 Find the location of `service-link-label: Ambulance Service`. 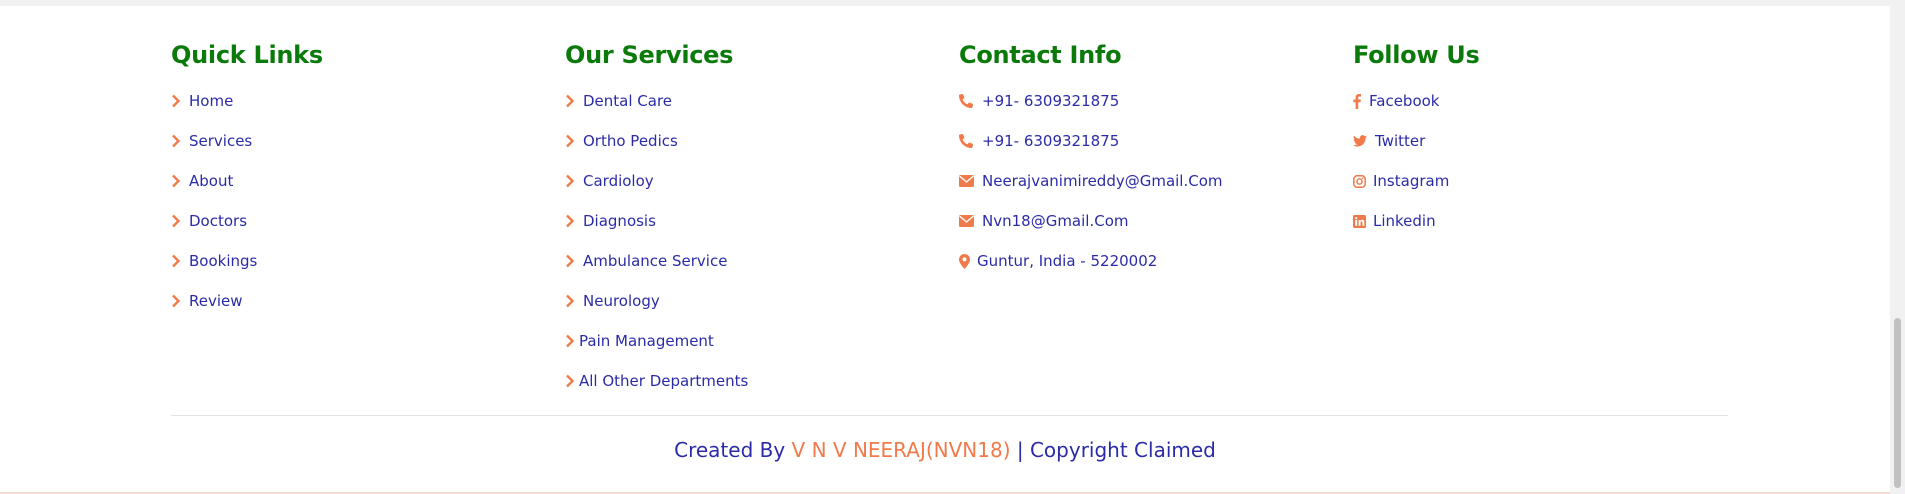

service-link-label: Ambulance Service is located at coordinates (655, 261).